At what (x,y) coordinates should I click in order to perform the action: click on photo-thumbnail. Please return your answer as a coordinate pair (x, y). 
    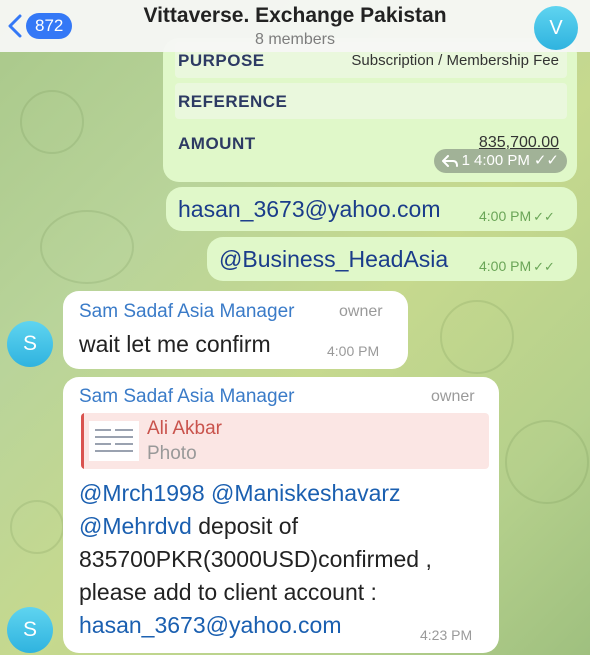
    Looking at the image, I should click on (114, 441).